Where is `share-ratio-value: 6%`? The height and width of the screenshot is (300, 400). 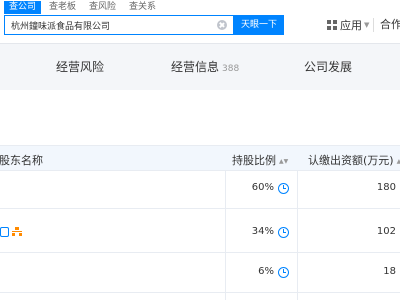
share-ratio-value: 6% is located at coordinates (266, 271).